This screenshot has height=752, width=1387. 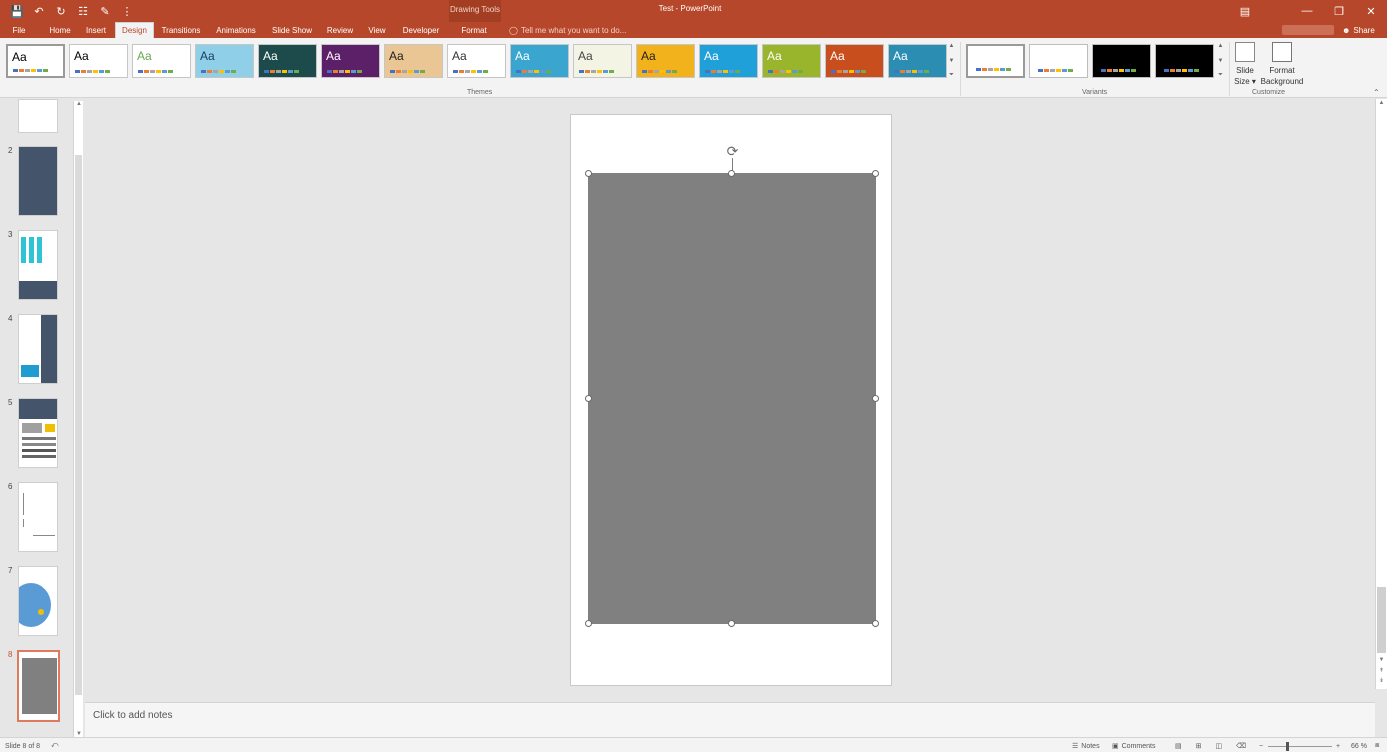 What do you see at coordinates (1381, 620) in the screenshot?
I see `editor-scroll-thumb` at bounding box center [1381, 620].